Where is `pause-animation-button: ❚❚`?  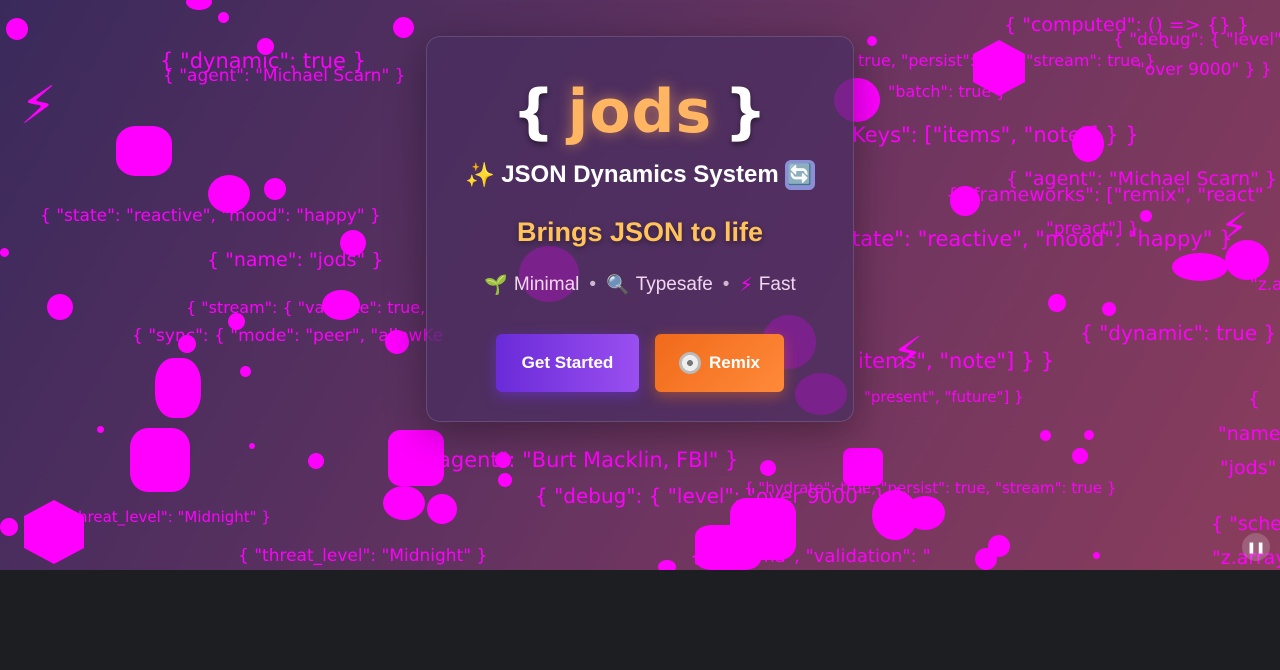
pause-animation-button: ❚❚ is located at coordinates (1256, 547).